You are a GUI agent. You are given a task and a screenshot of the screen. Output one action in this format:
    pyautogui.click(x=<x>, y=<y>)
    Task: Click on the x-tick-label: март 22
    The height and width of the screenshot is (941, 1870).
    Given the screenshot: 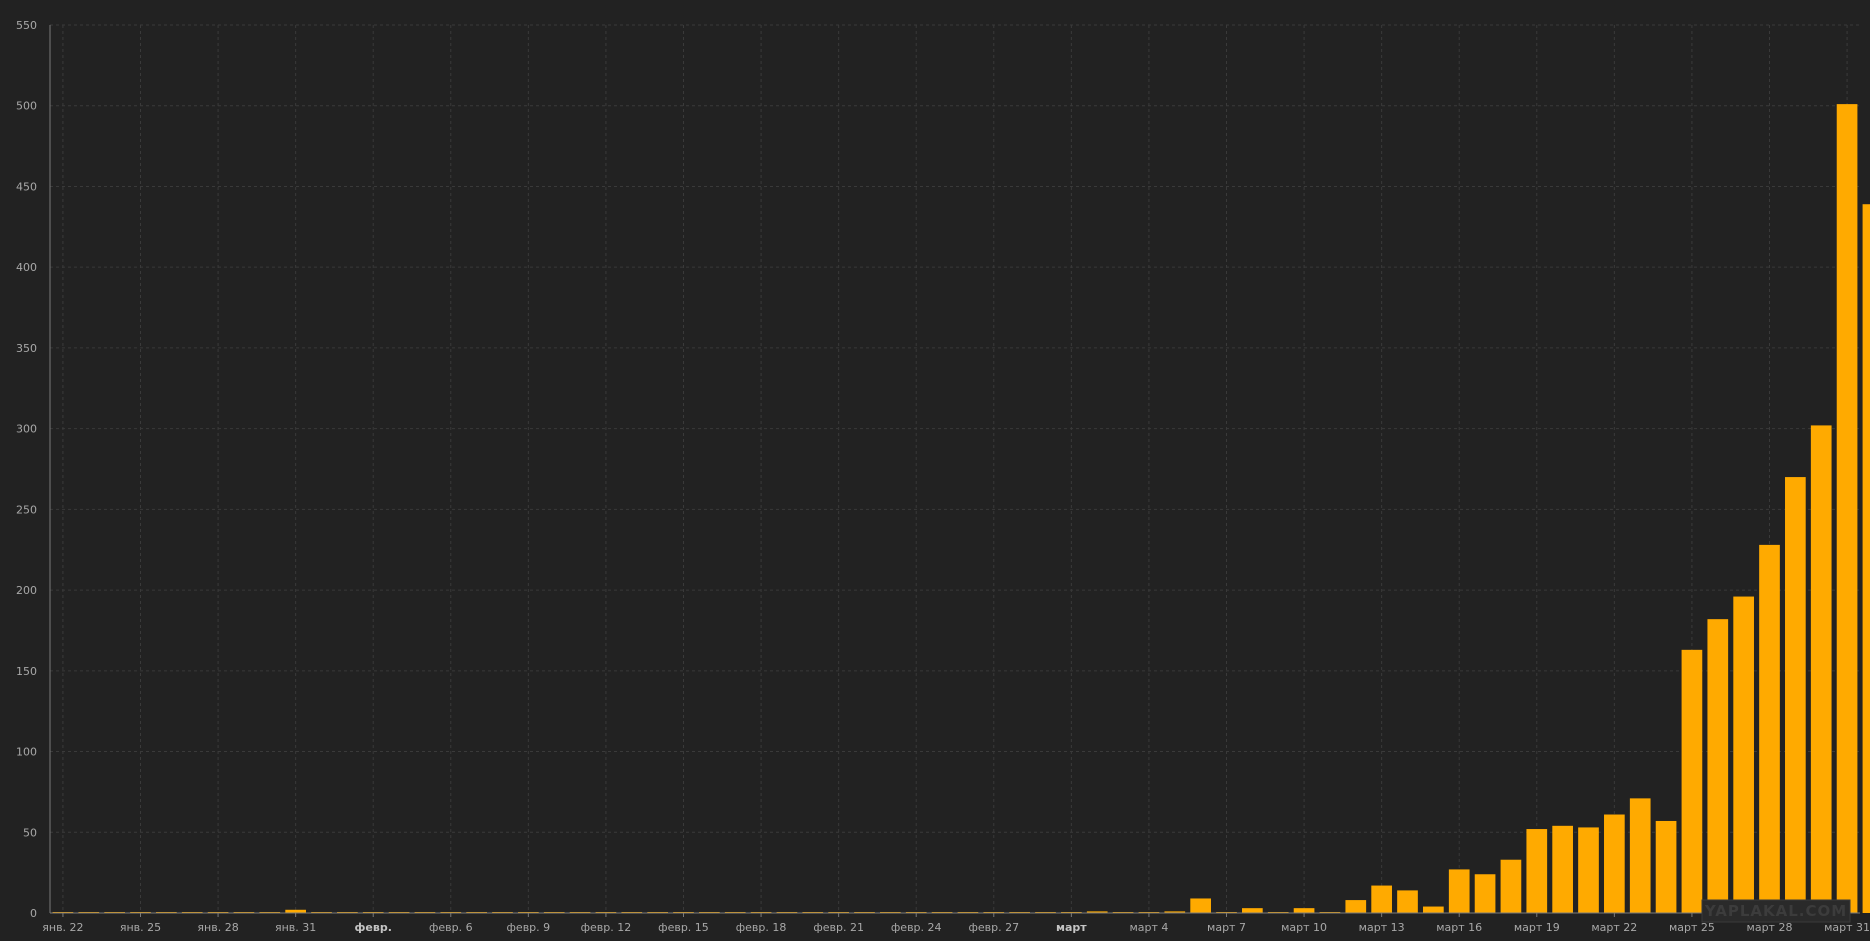 What is the action you would take?
    pyautogui.click(x=1614, y=927)
    